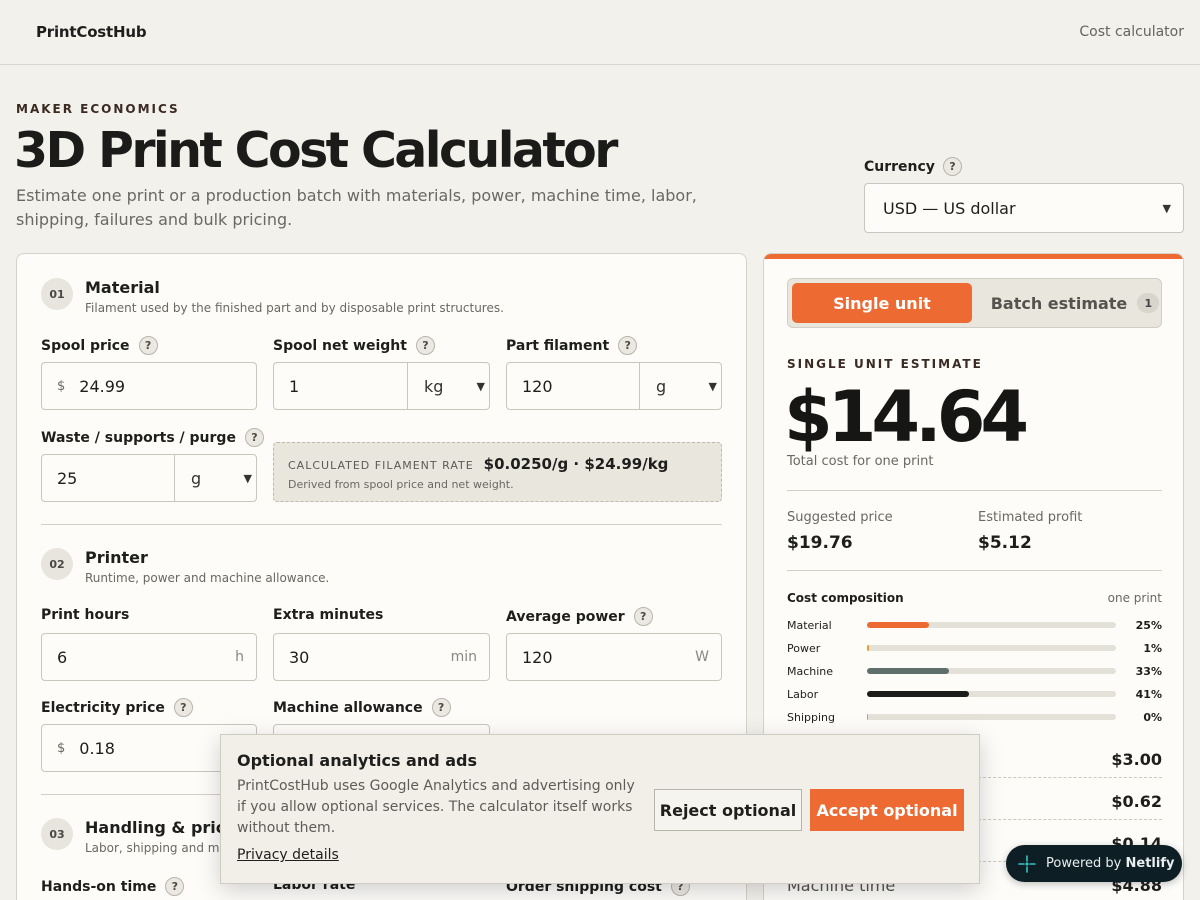  I want to click on average-power-input: 120 W, so click(614, 657).